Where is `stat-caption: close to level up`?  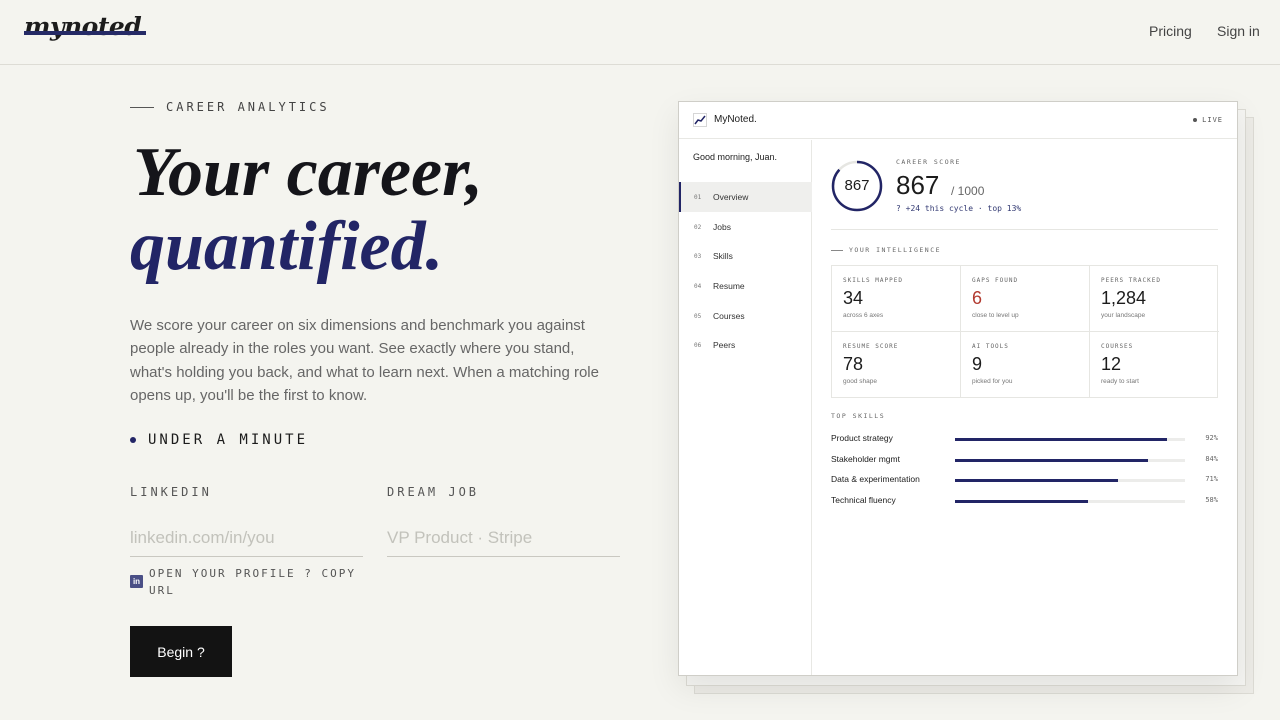 stat-caption: close to level up is located at coordinates (995, 315).